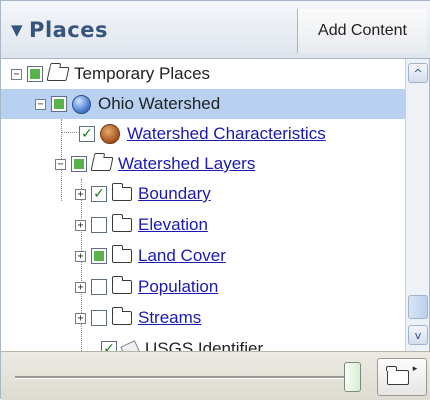 The width and height of the screenshot is (430, 400). What do you see at coordinates (204, 345) in the screenshot?
I see `tree-node-label: USGS Identifier` at bounding box center [204, 345].